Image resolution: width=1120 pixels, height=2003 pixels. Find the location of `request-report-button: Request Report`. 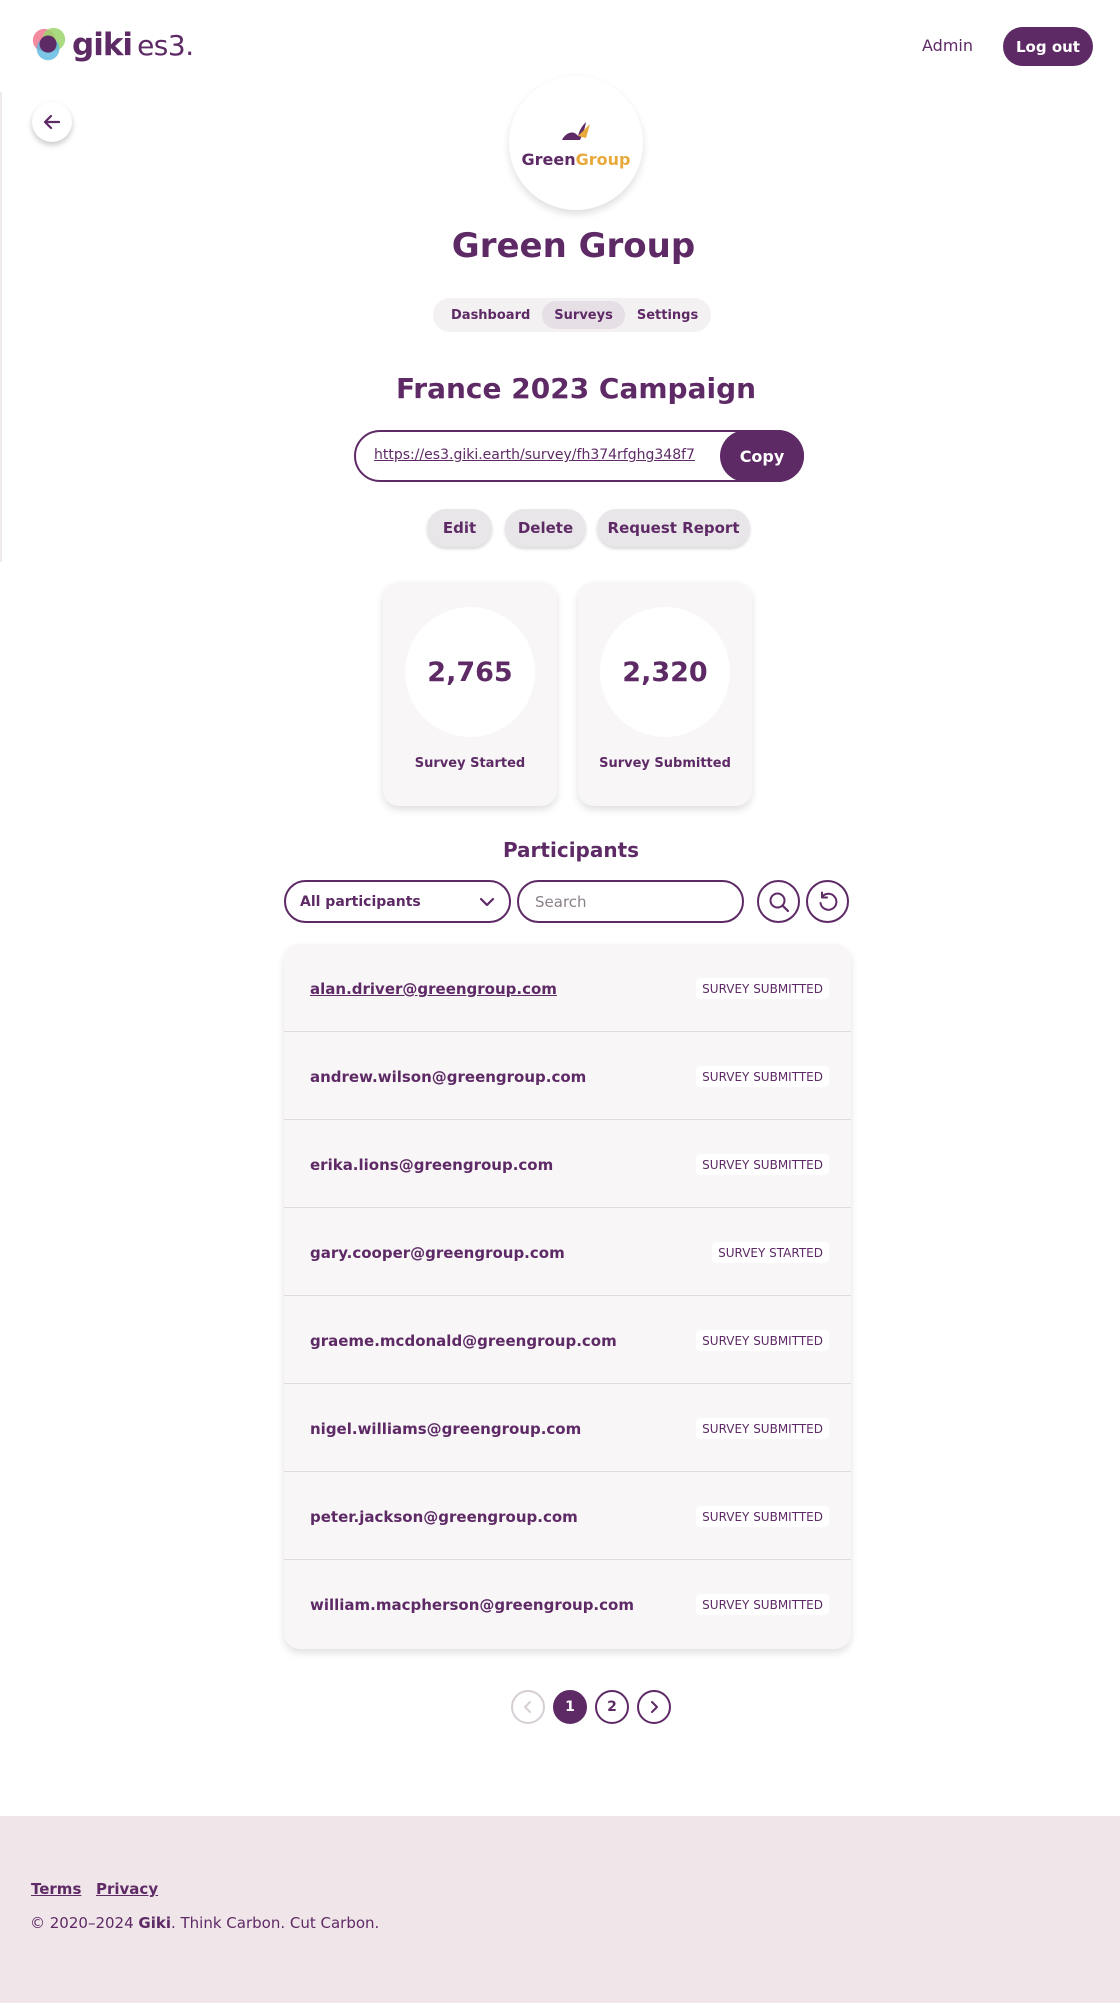

request-report-button: Request Report is located at coordinates (673, 528).